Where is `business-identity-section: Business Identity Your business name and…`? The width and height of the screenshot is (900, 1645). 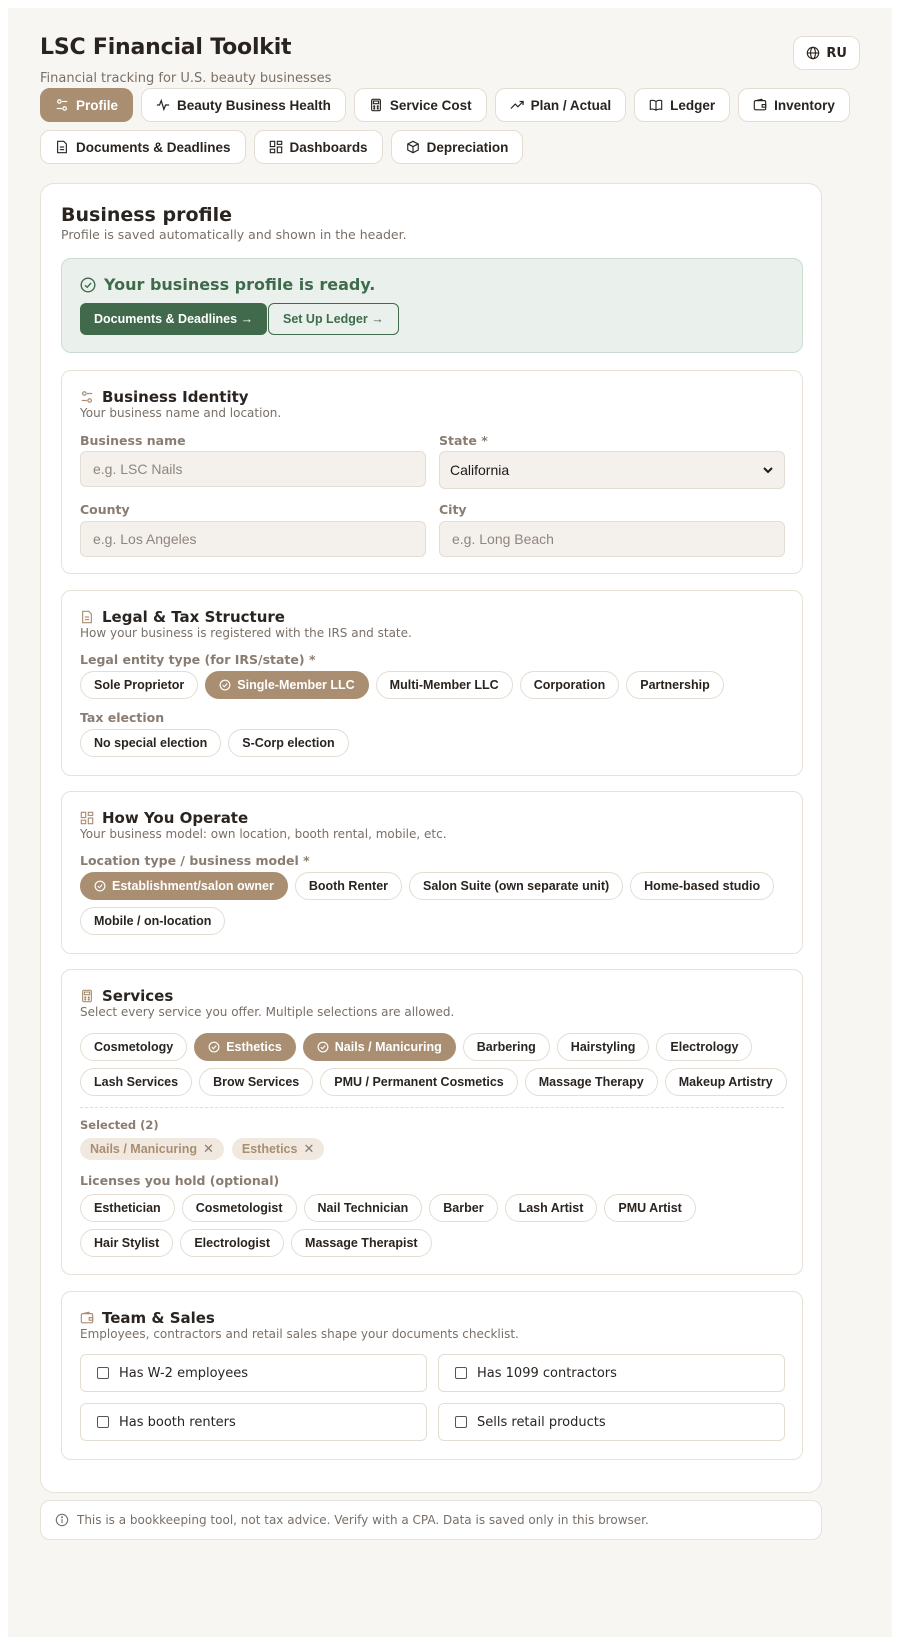 business-identity-section: Business Identity Your business name and… is located at coordinates (432, 472).